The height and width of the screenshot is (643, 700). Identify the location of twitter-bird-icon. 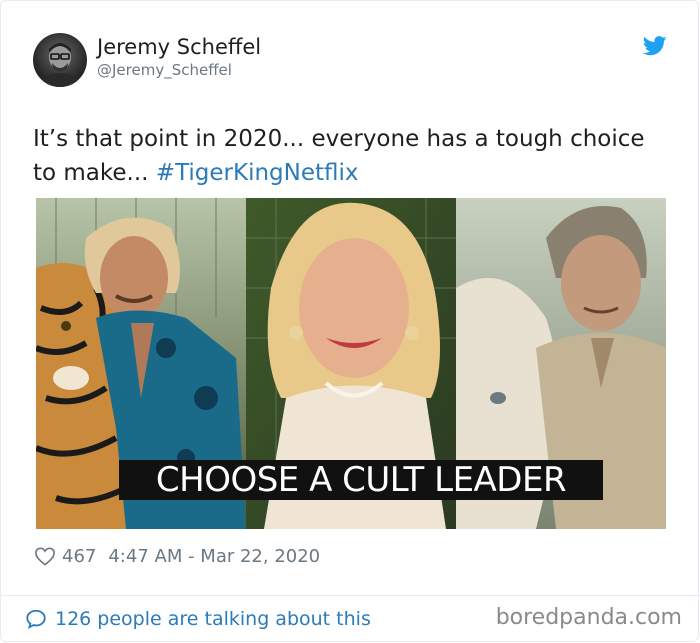
(655, 46).